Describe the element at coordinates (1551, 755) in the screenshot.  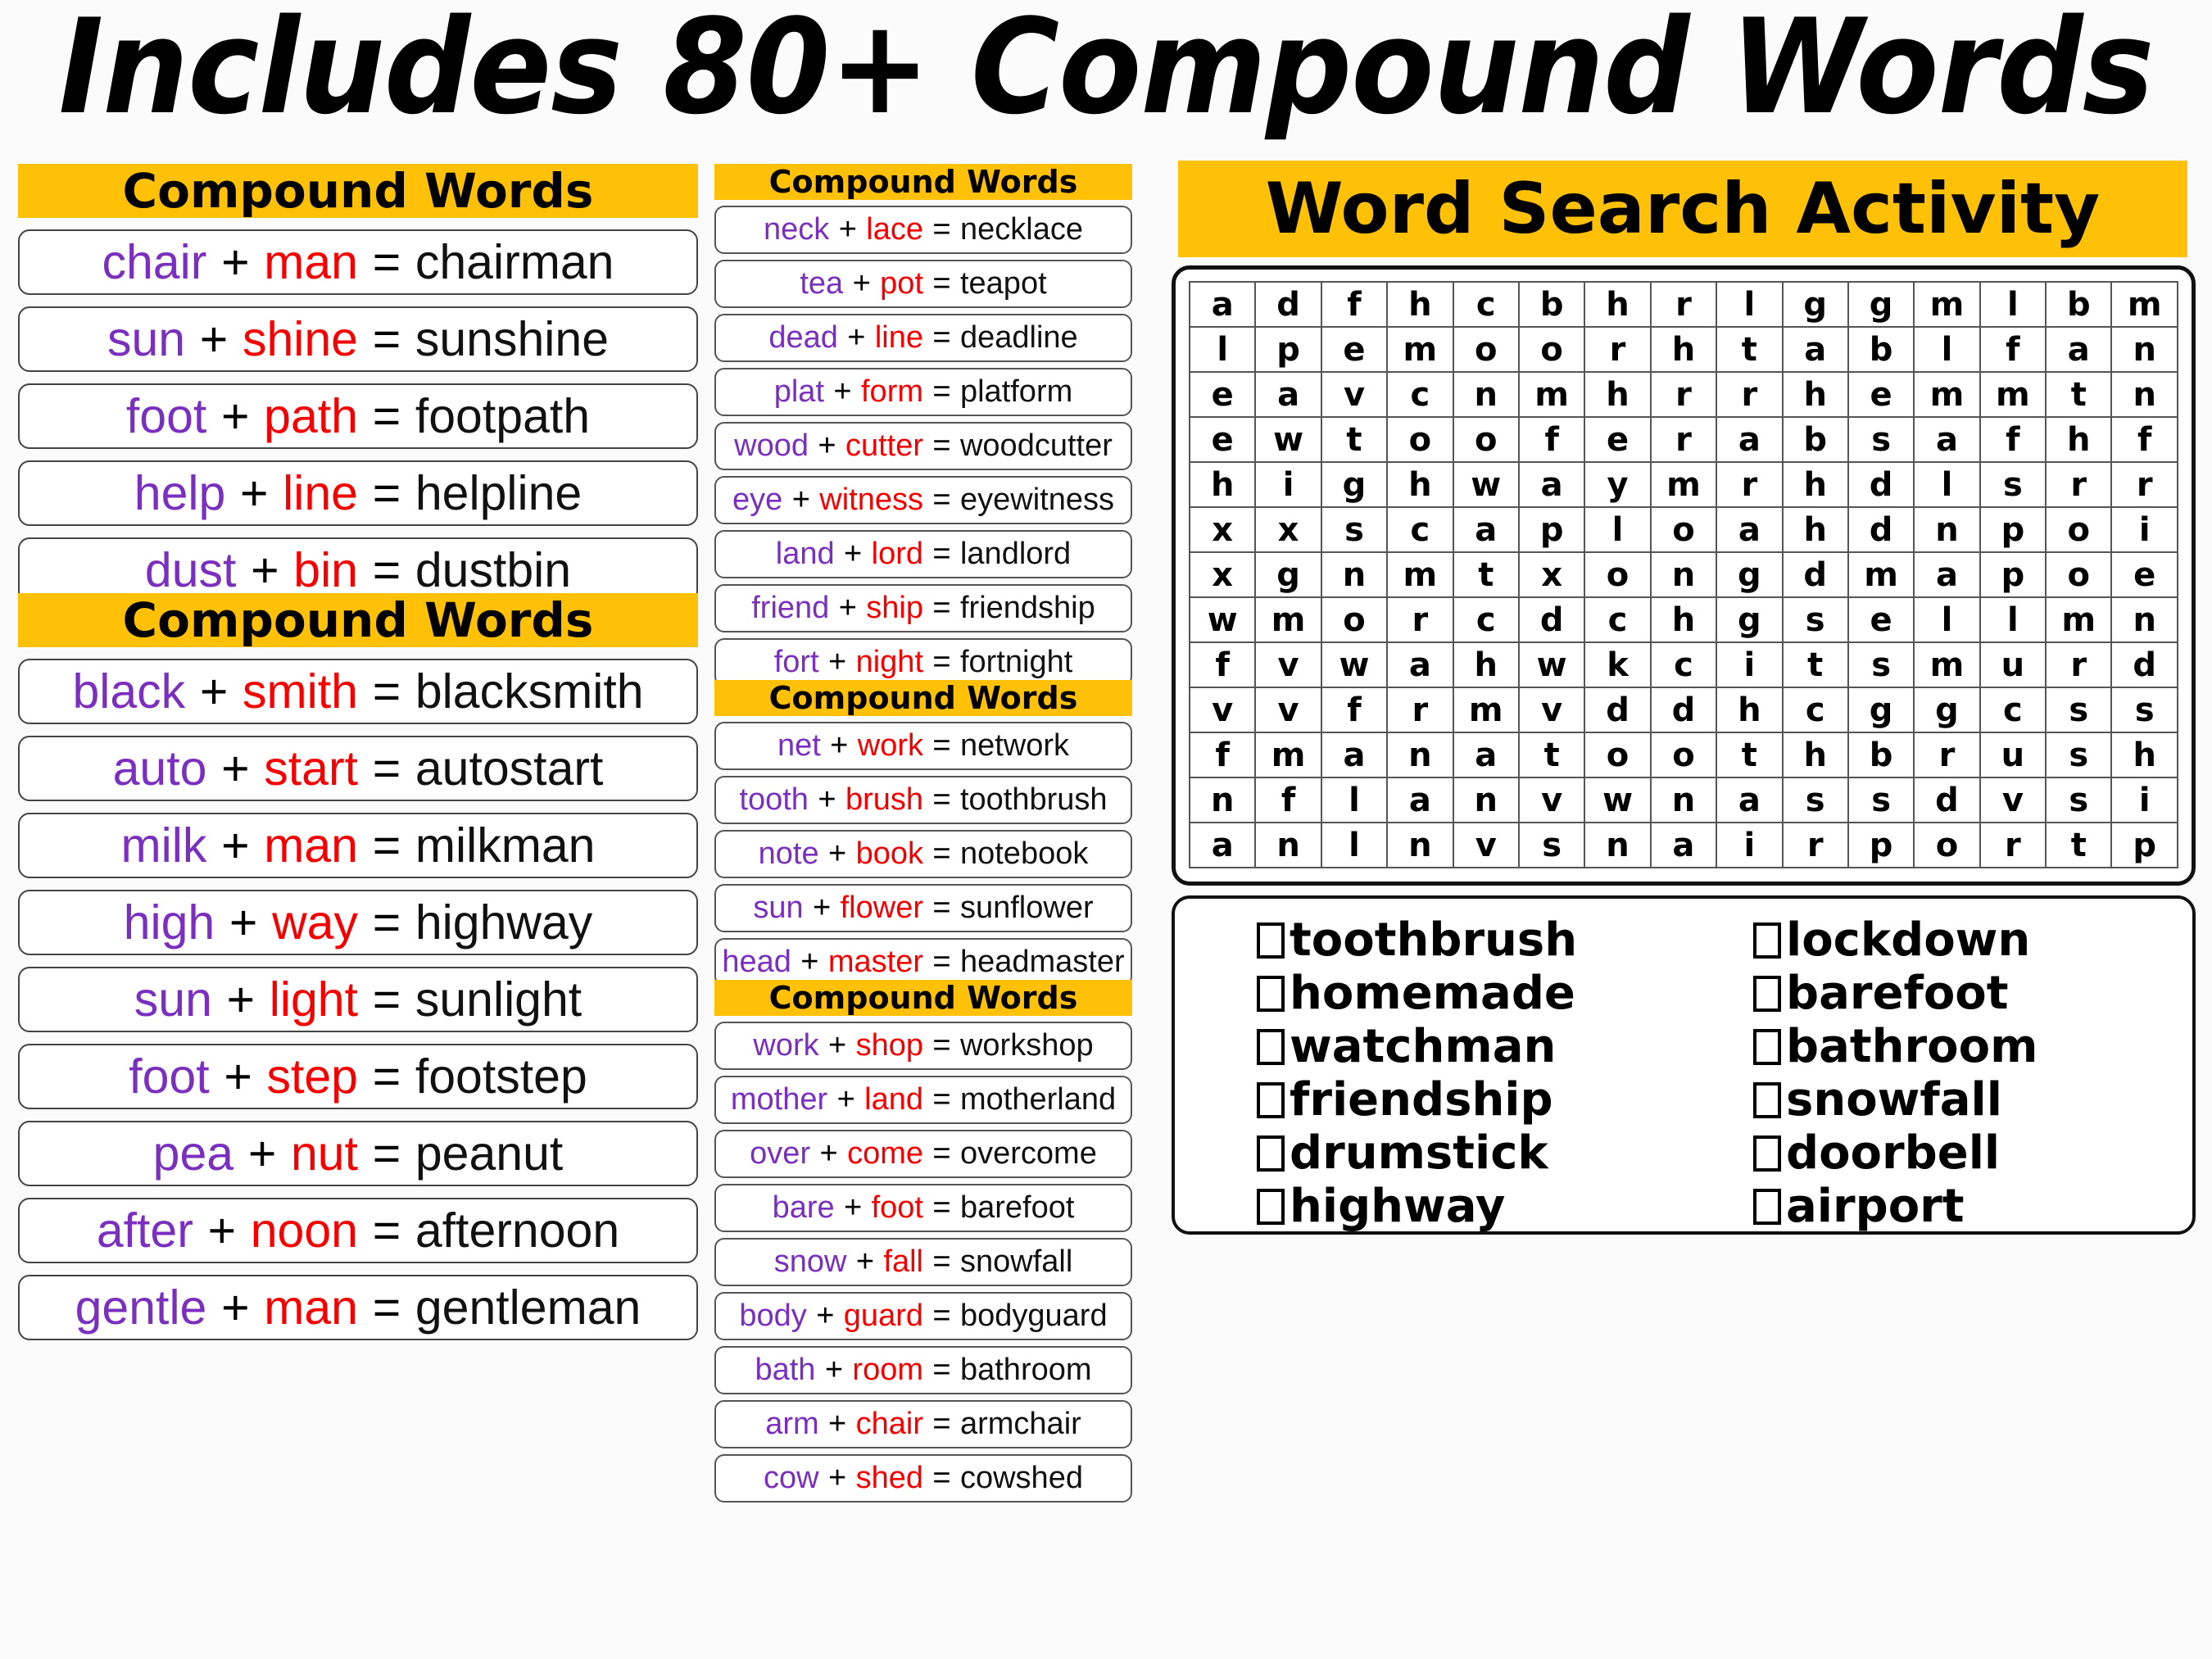
I see `word-search-cell: t` at that location.